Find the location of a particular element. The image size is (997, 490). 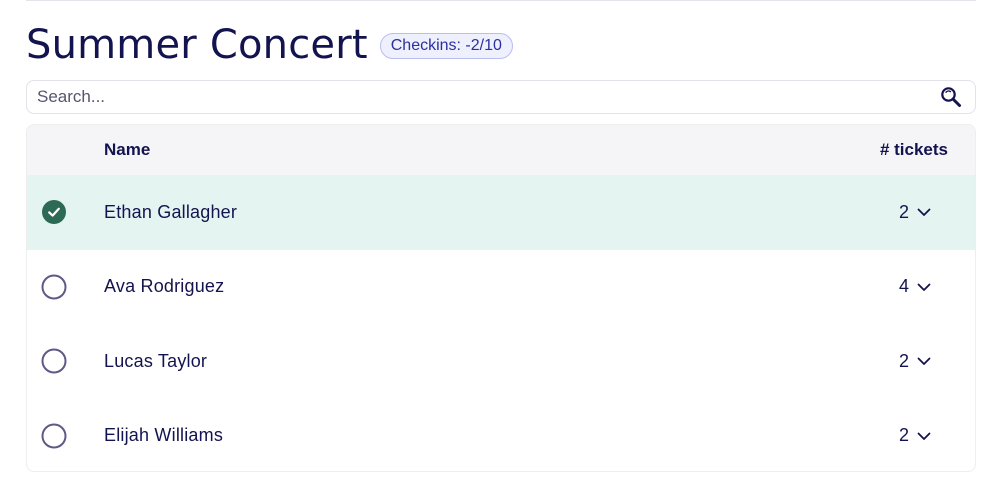

table-row: Ethan Gallagher 2 is located at coordinates (501, 212).